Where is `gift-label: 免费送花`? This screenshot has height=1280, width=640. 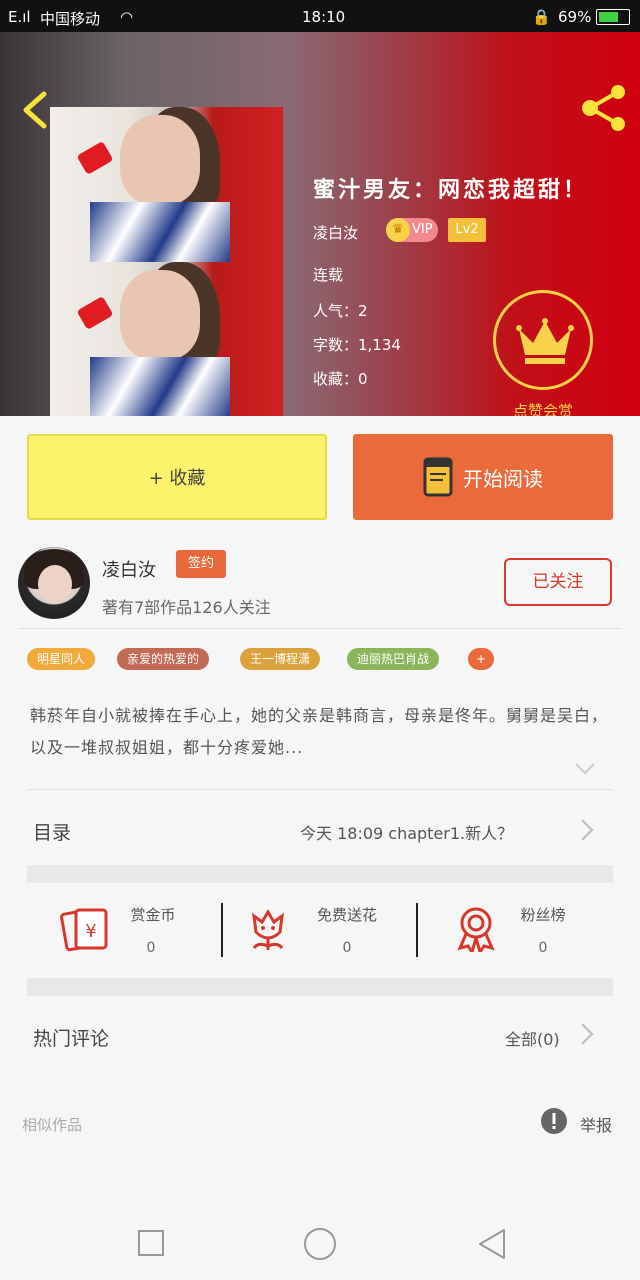
gift-label: 免费送花 is located at coordinates (347, 914).